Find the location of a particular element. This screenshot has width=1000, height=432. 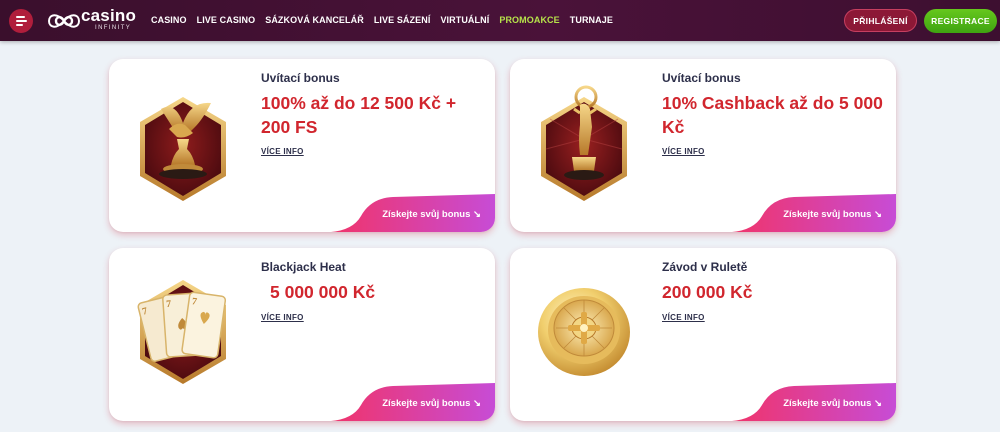

nav-promotions: PROMOAKCE is located at coordinates (529, 20).